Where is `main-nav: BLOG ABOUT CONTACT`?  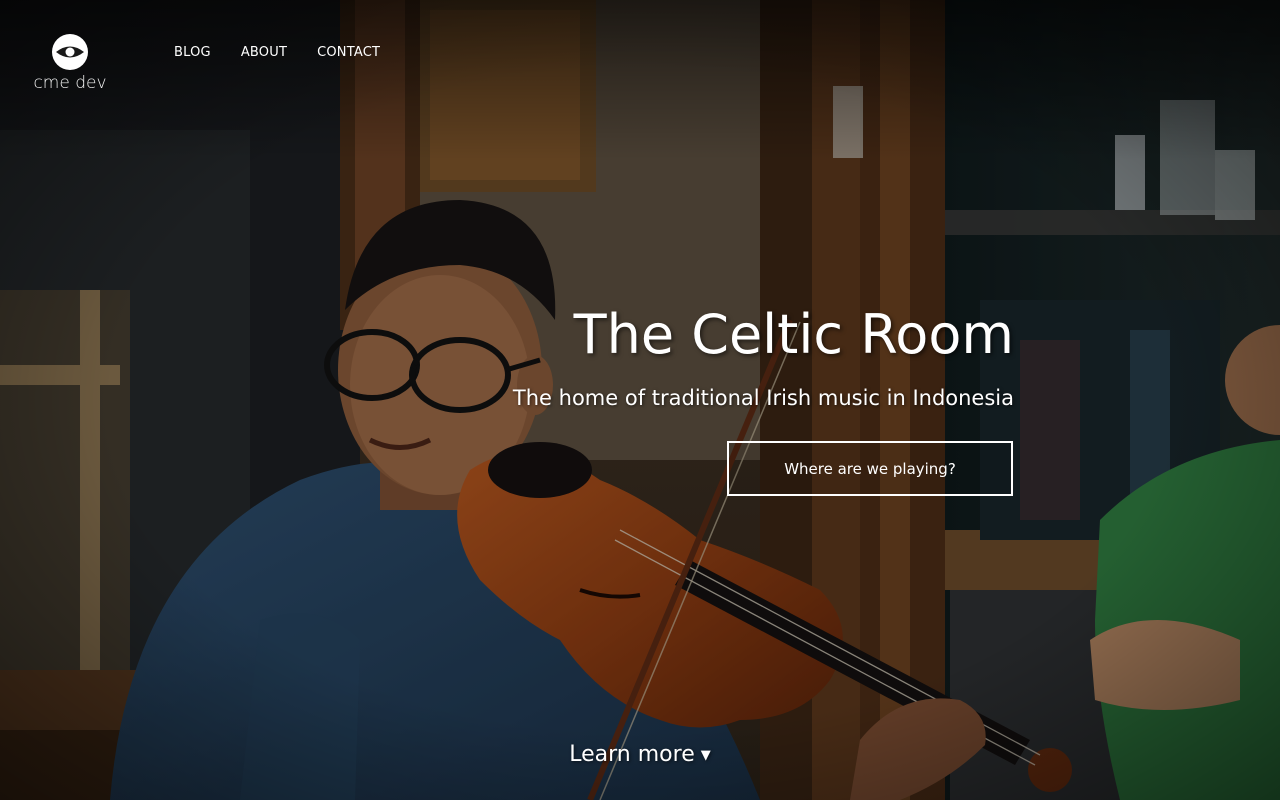
main-nav: BLOG ABOUT CONTACT is located at coordinates (277, 52).